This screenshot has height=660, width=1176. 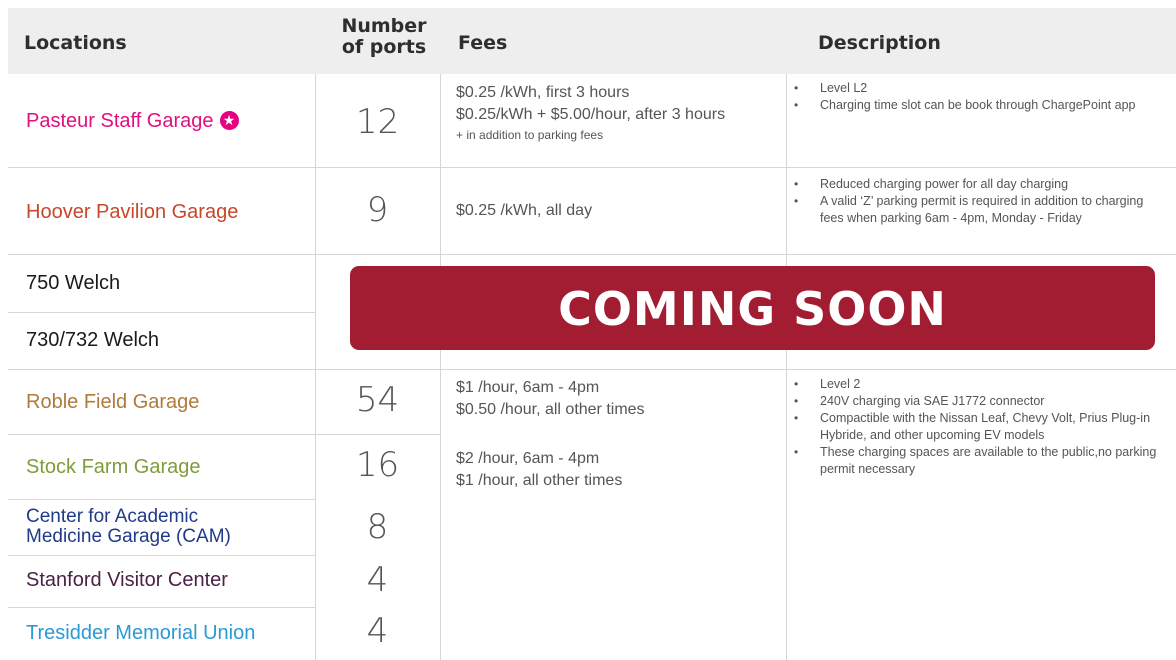 What do you see at coordinates (127, 580) in the screenshot?
I see `location-visitor-center: Stanford Visitor Center` at bounding box center [127, 580].